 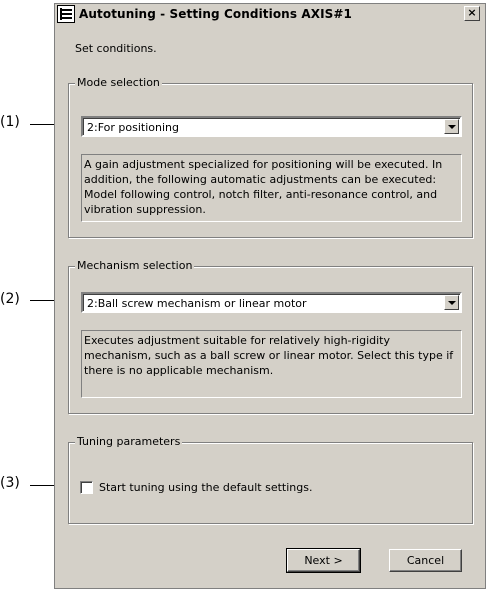 I want to click on next-button: Next >, so click(x=323, y=560).